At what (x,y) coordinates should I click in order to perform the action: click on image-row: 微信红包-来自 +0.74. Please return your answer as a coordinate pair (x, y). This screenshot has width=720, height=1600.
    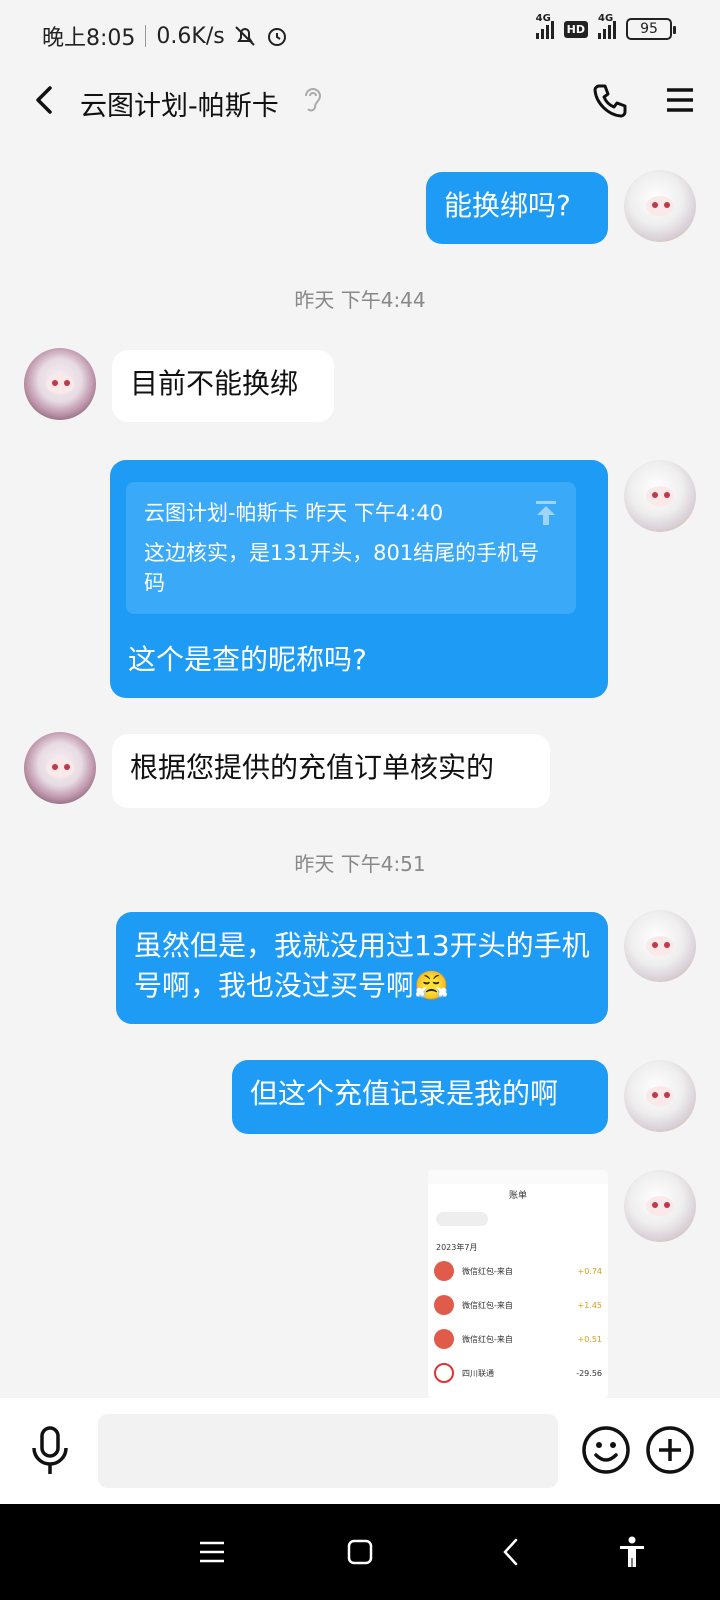
    Looking at the image, I should click on (518, 1271).